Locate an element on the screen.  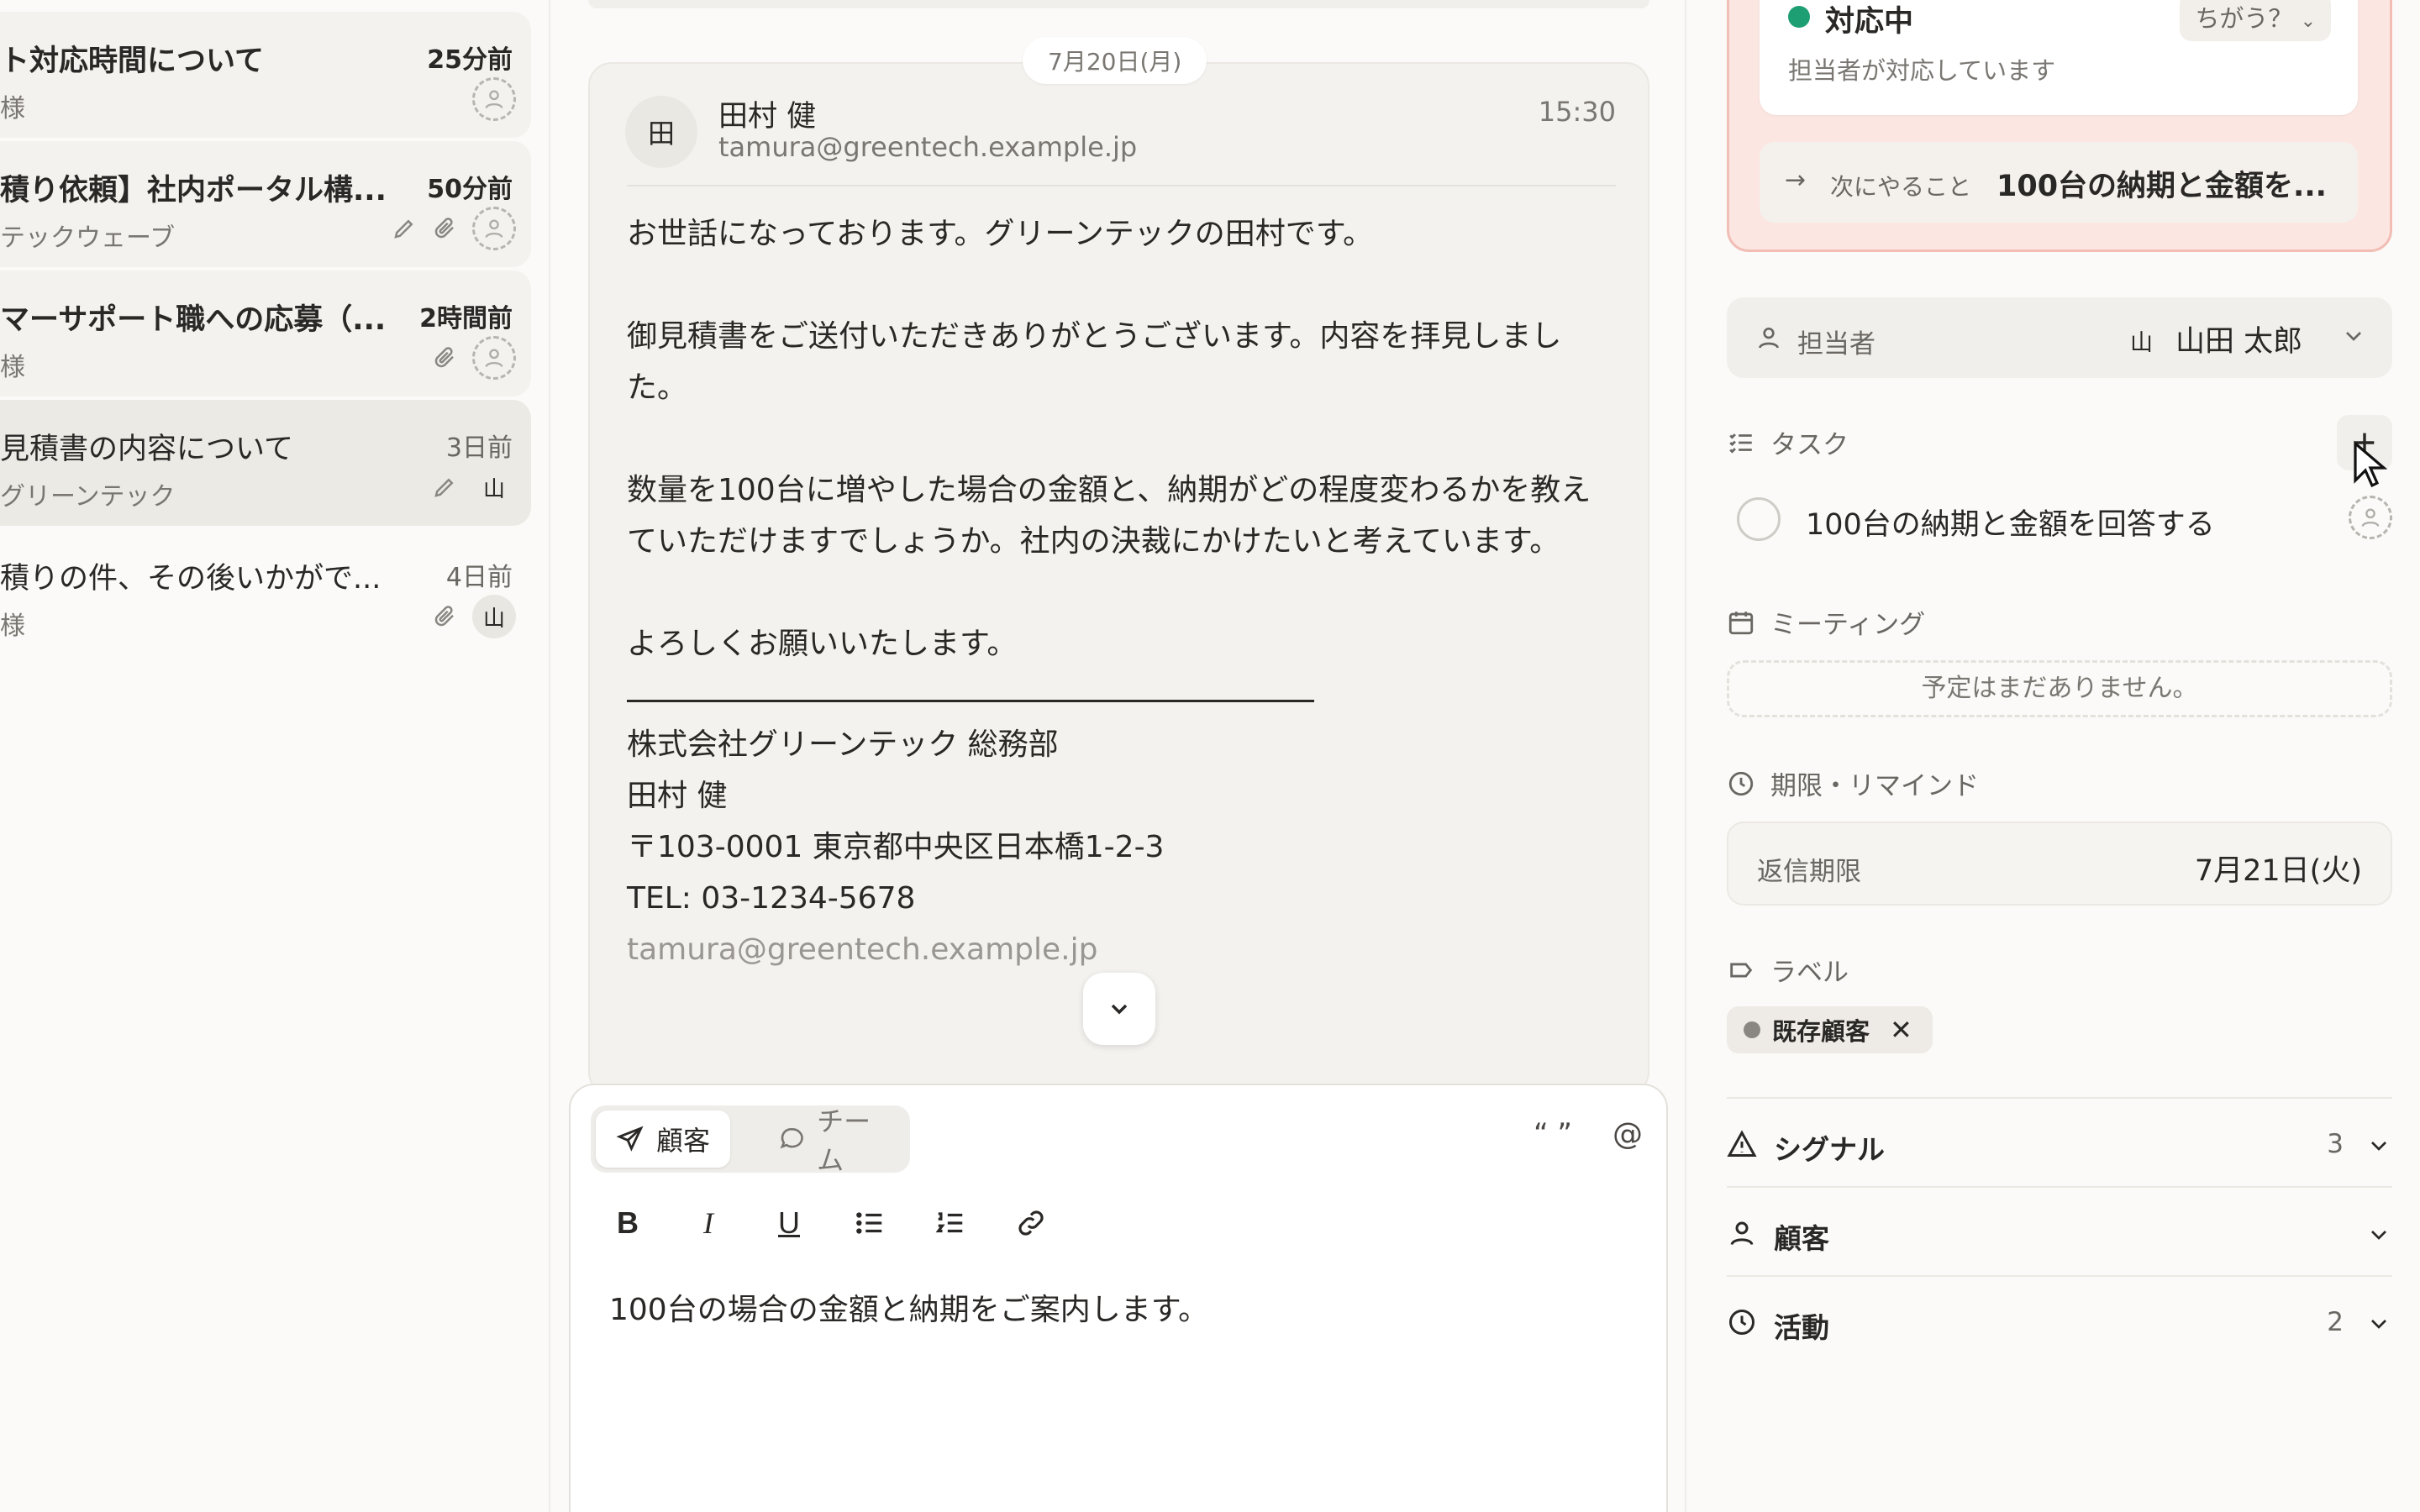
italic-icon: I is located at coordinates (708, 1223).